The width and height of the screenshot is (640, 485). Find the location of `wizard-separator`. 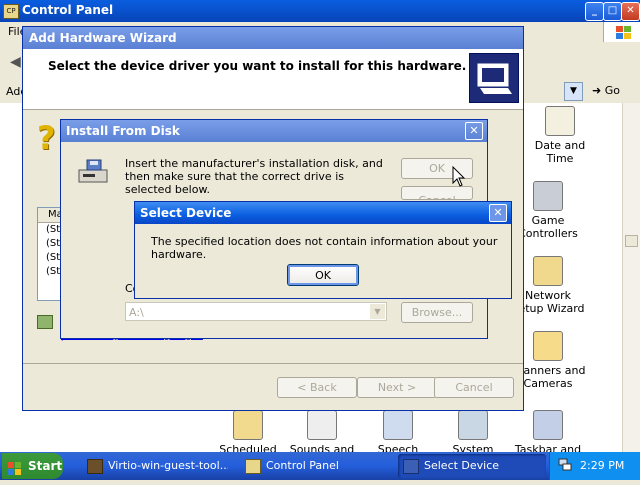

wizard-separator is located at coordinates (273, 363).